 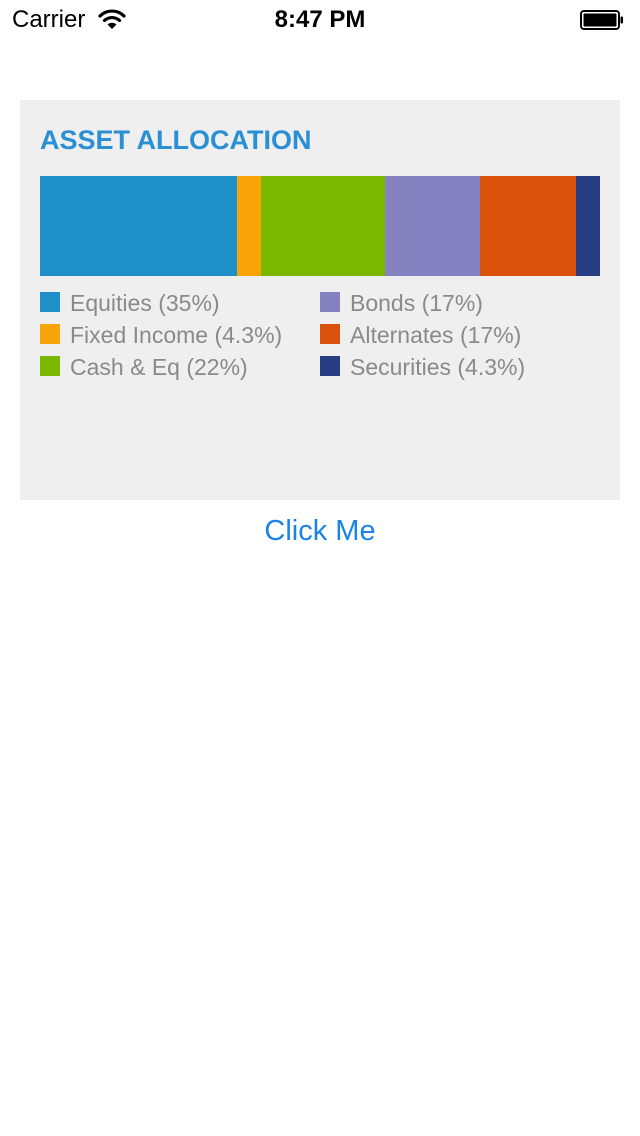 I want to click on legend-label: Securities (4.3%), so click(x=438, y=367).